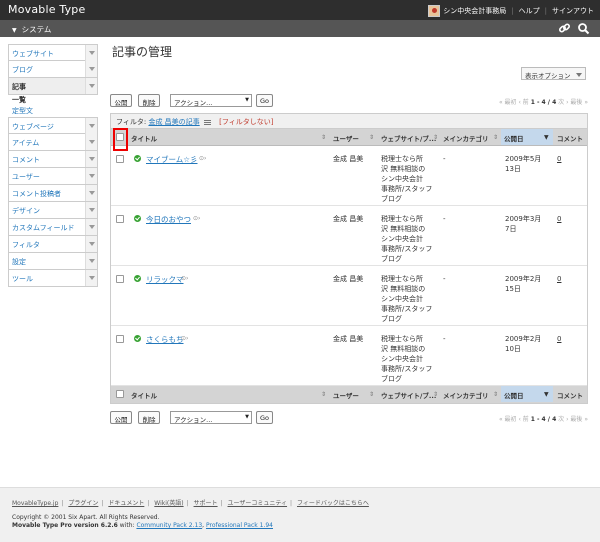 The image size is (600, 542). Describe the element at coordinates (474, 11) in the screenshot. I see `site-name-link: シン中央会計事務局` at that location.